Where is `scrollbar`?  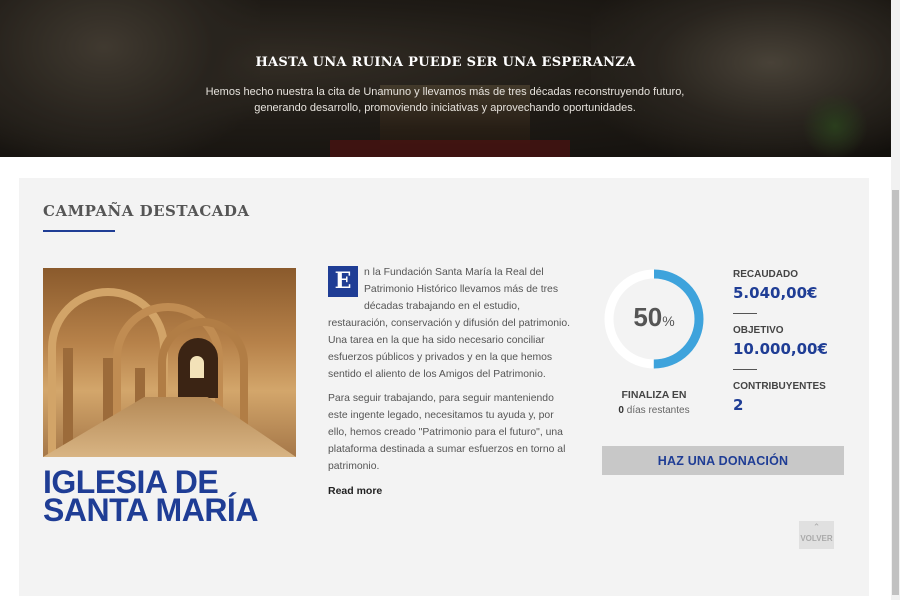
scrollbar is located at coordinates (895, 300).